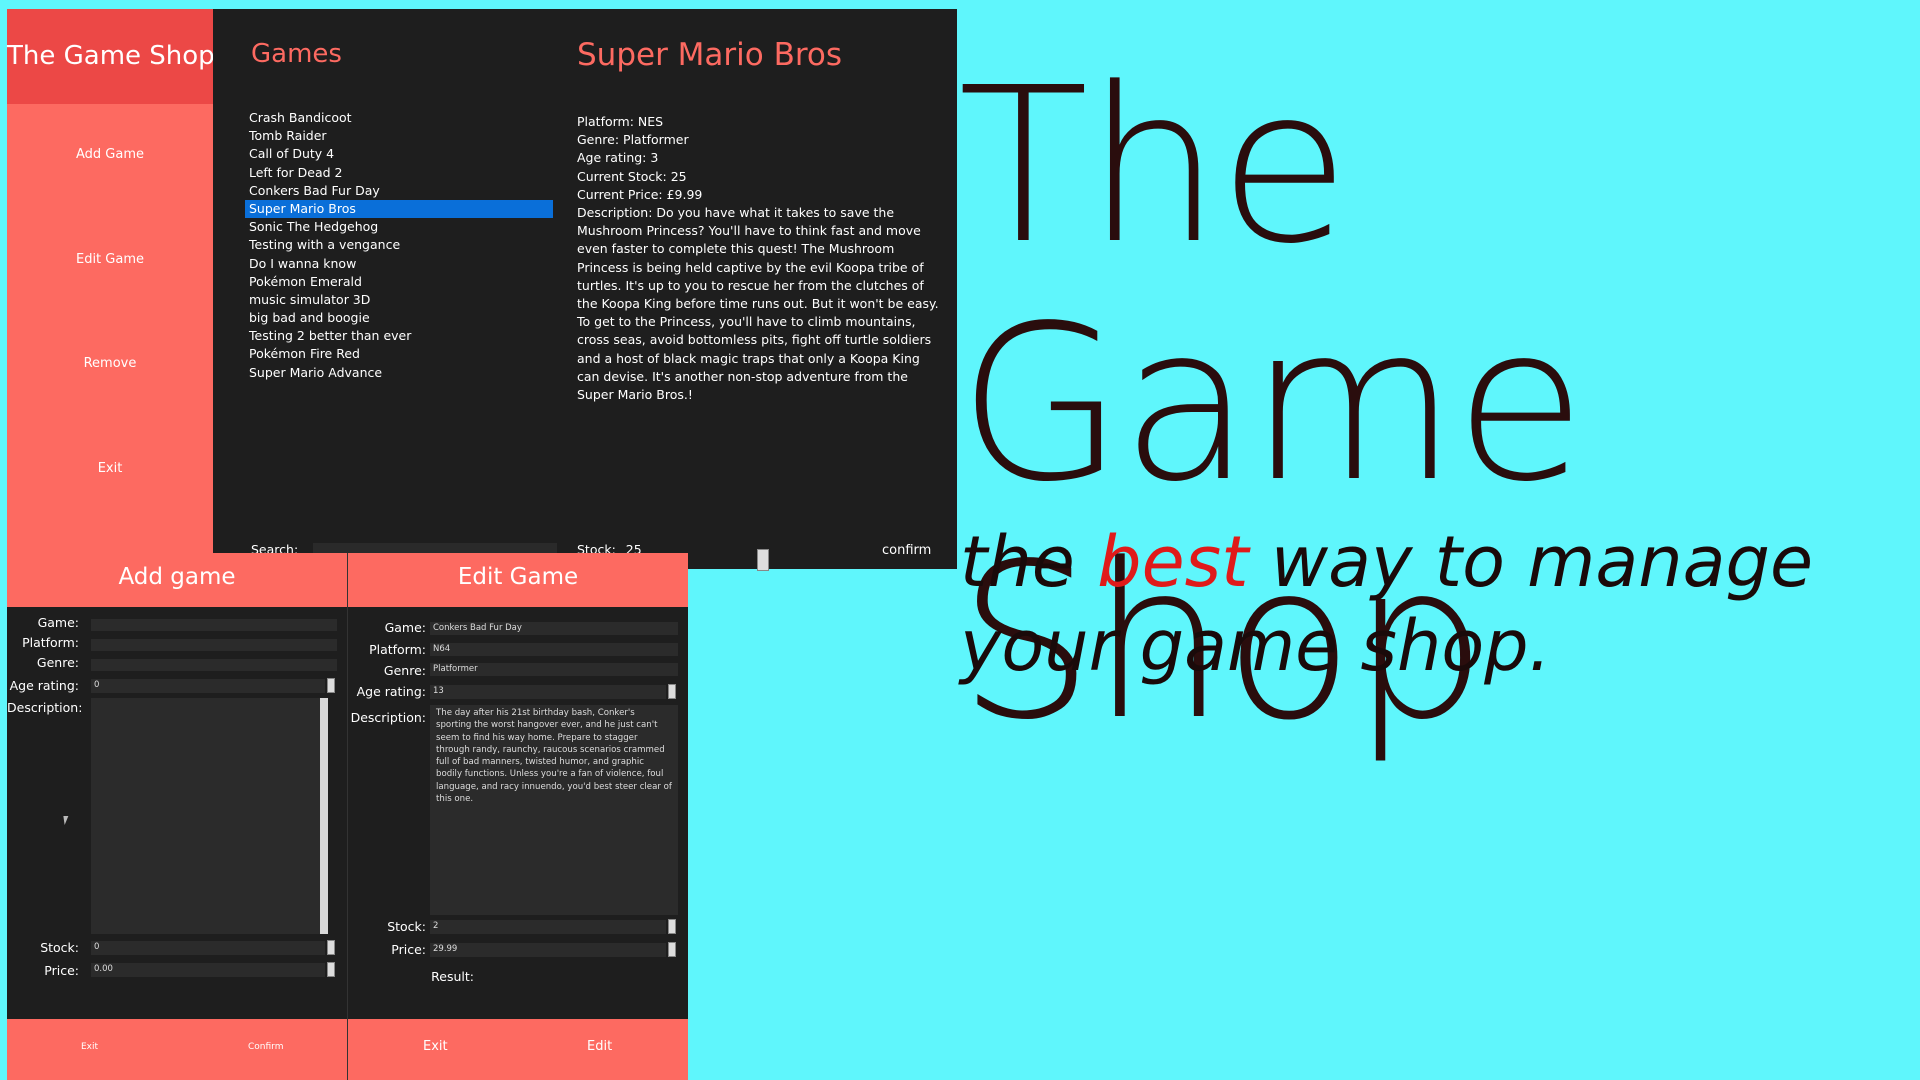 Image resolution: width=1920 pixels, height=1080 pixels. Describe the element at coordinates (331, 947) in the screenshot. I see `add-stock-spinner` at that location.